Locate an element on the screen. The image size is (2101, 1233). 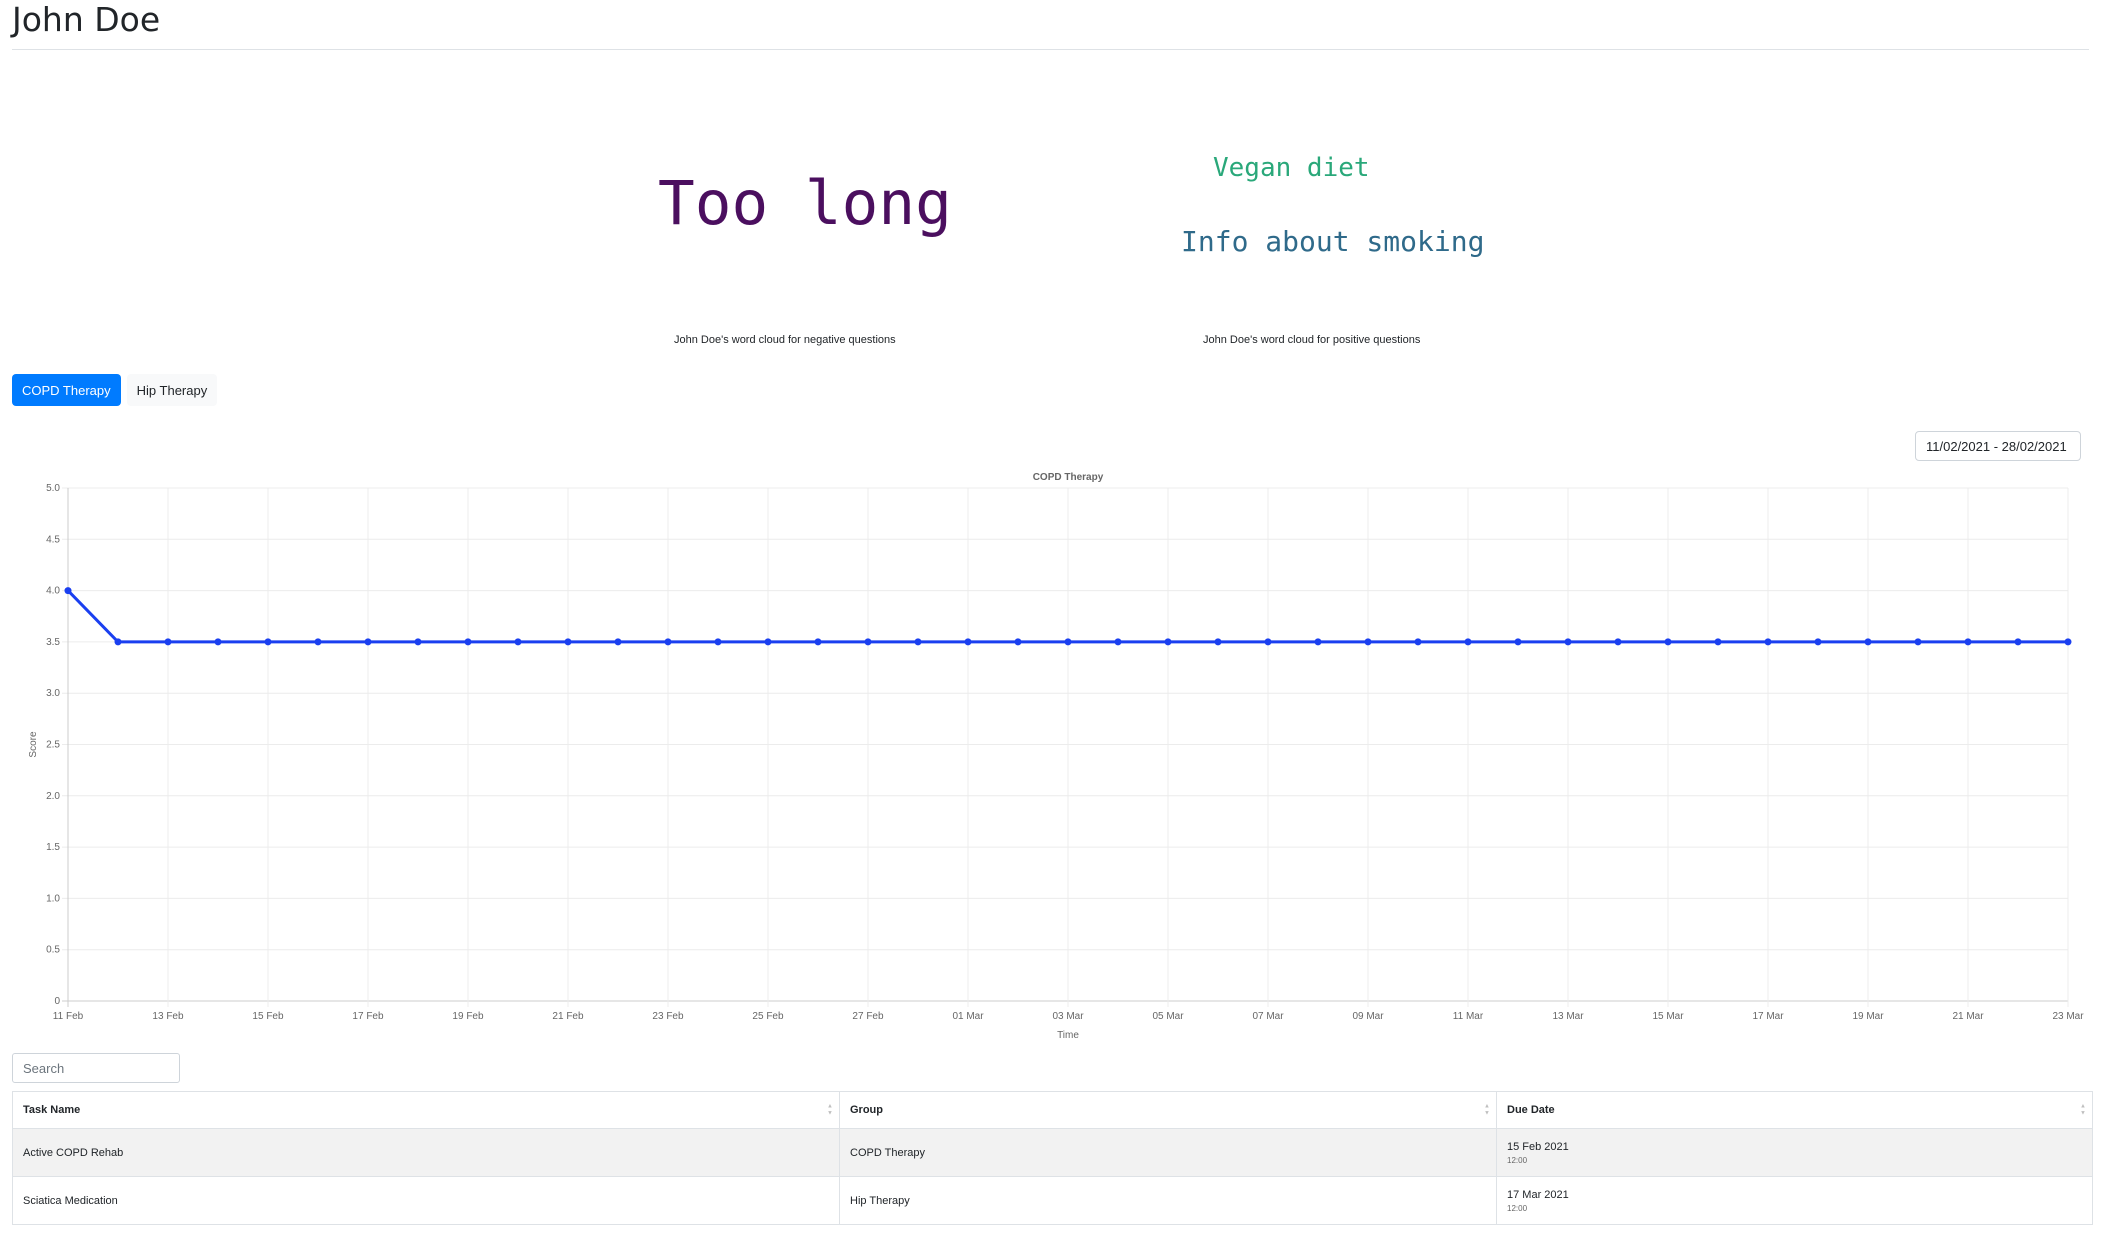
title-divider is located at coordinates (1050, 49).